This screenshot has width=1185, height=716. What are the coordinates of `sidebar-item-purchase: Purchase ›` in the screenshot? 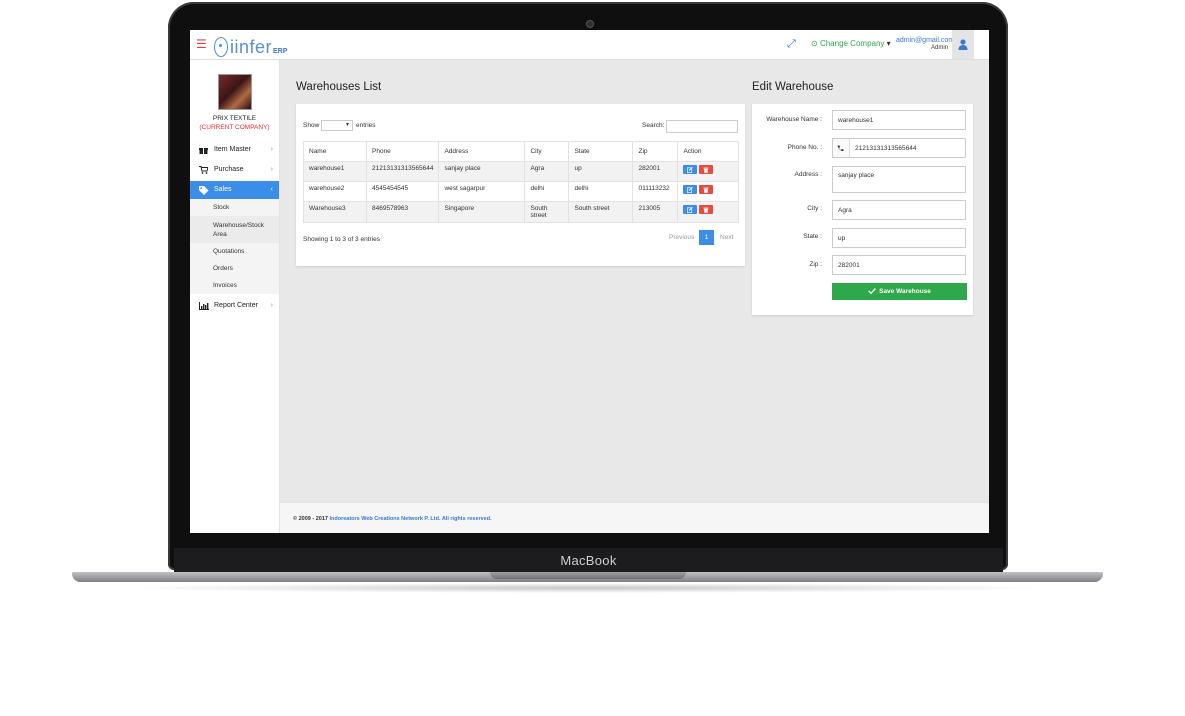 It's located at (234, 170).